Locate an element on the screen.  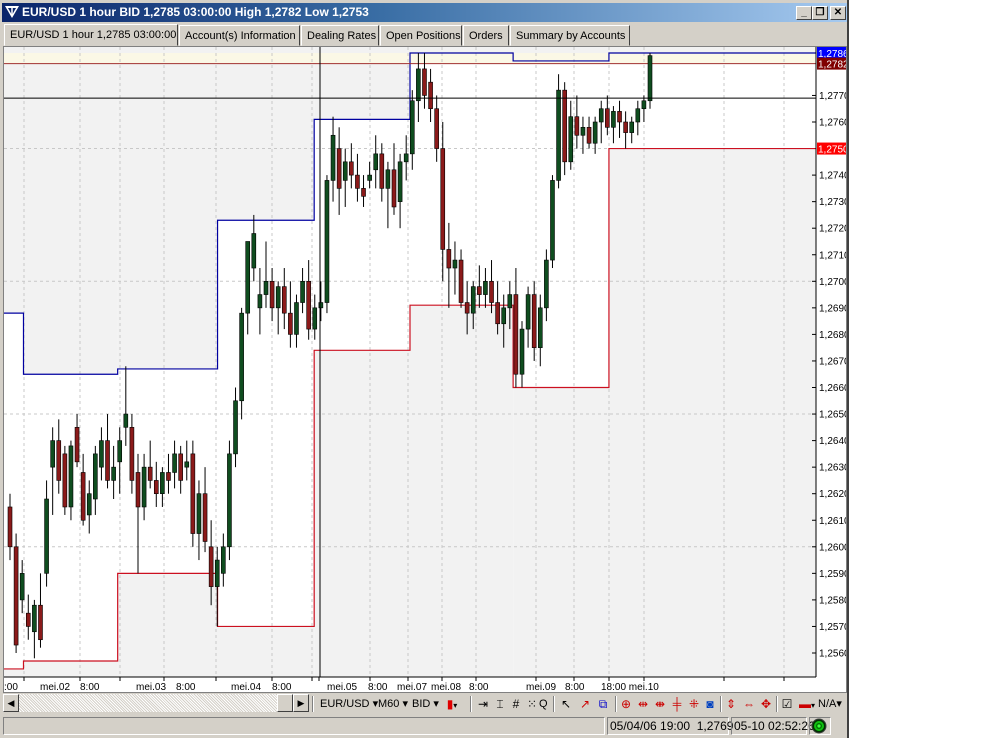
upper-shade is located at coordinates (266, 134).